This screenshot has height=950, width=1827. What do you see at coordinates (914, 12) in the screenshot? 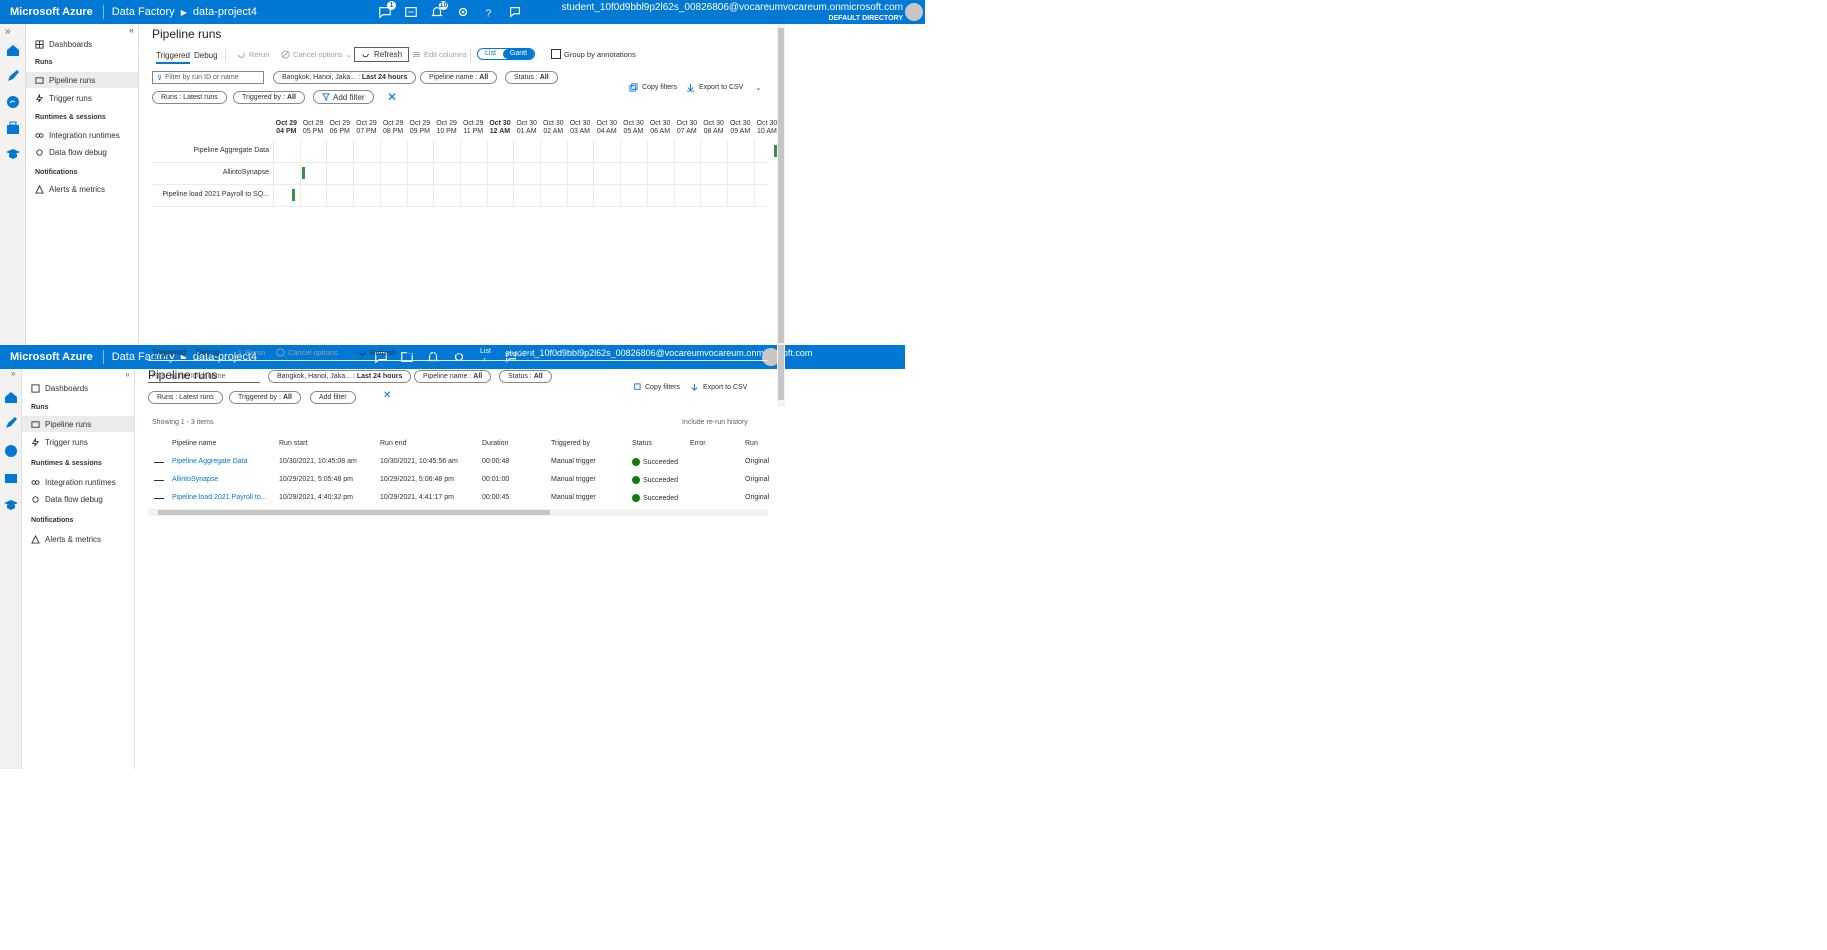
I see `avatar` at bounding box center [914, 12].